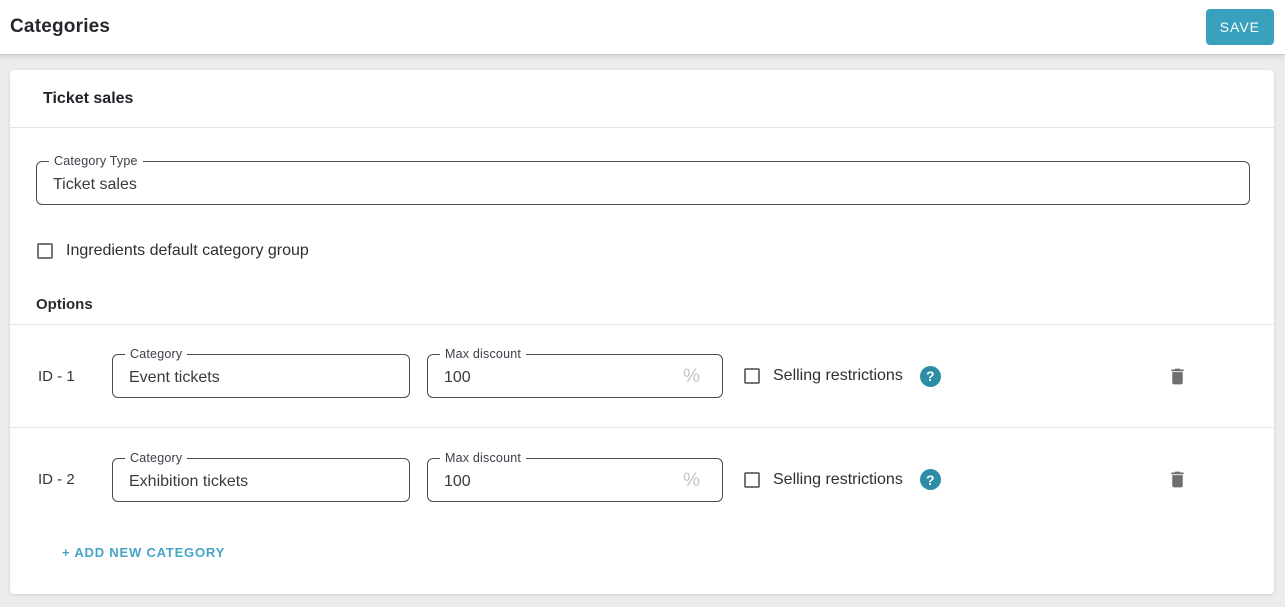  I want to click on app-header: Categories SAVE, so click(642, 27).